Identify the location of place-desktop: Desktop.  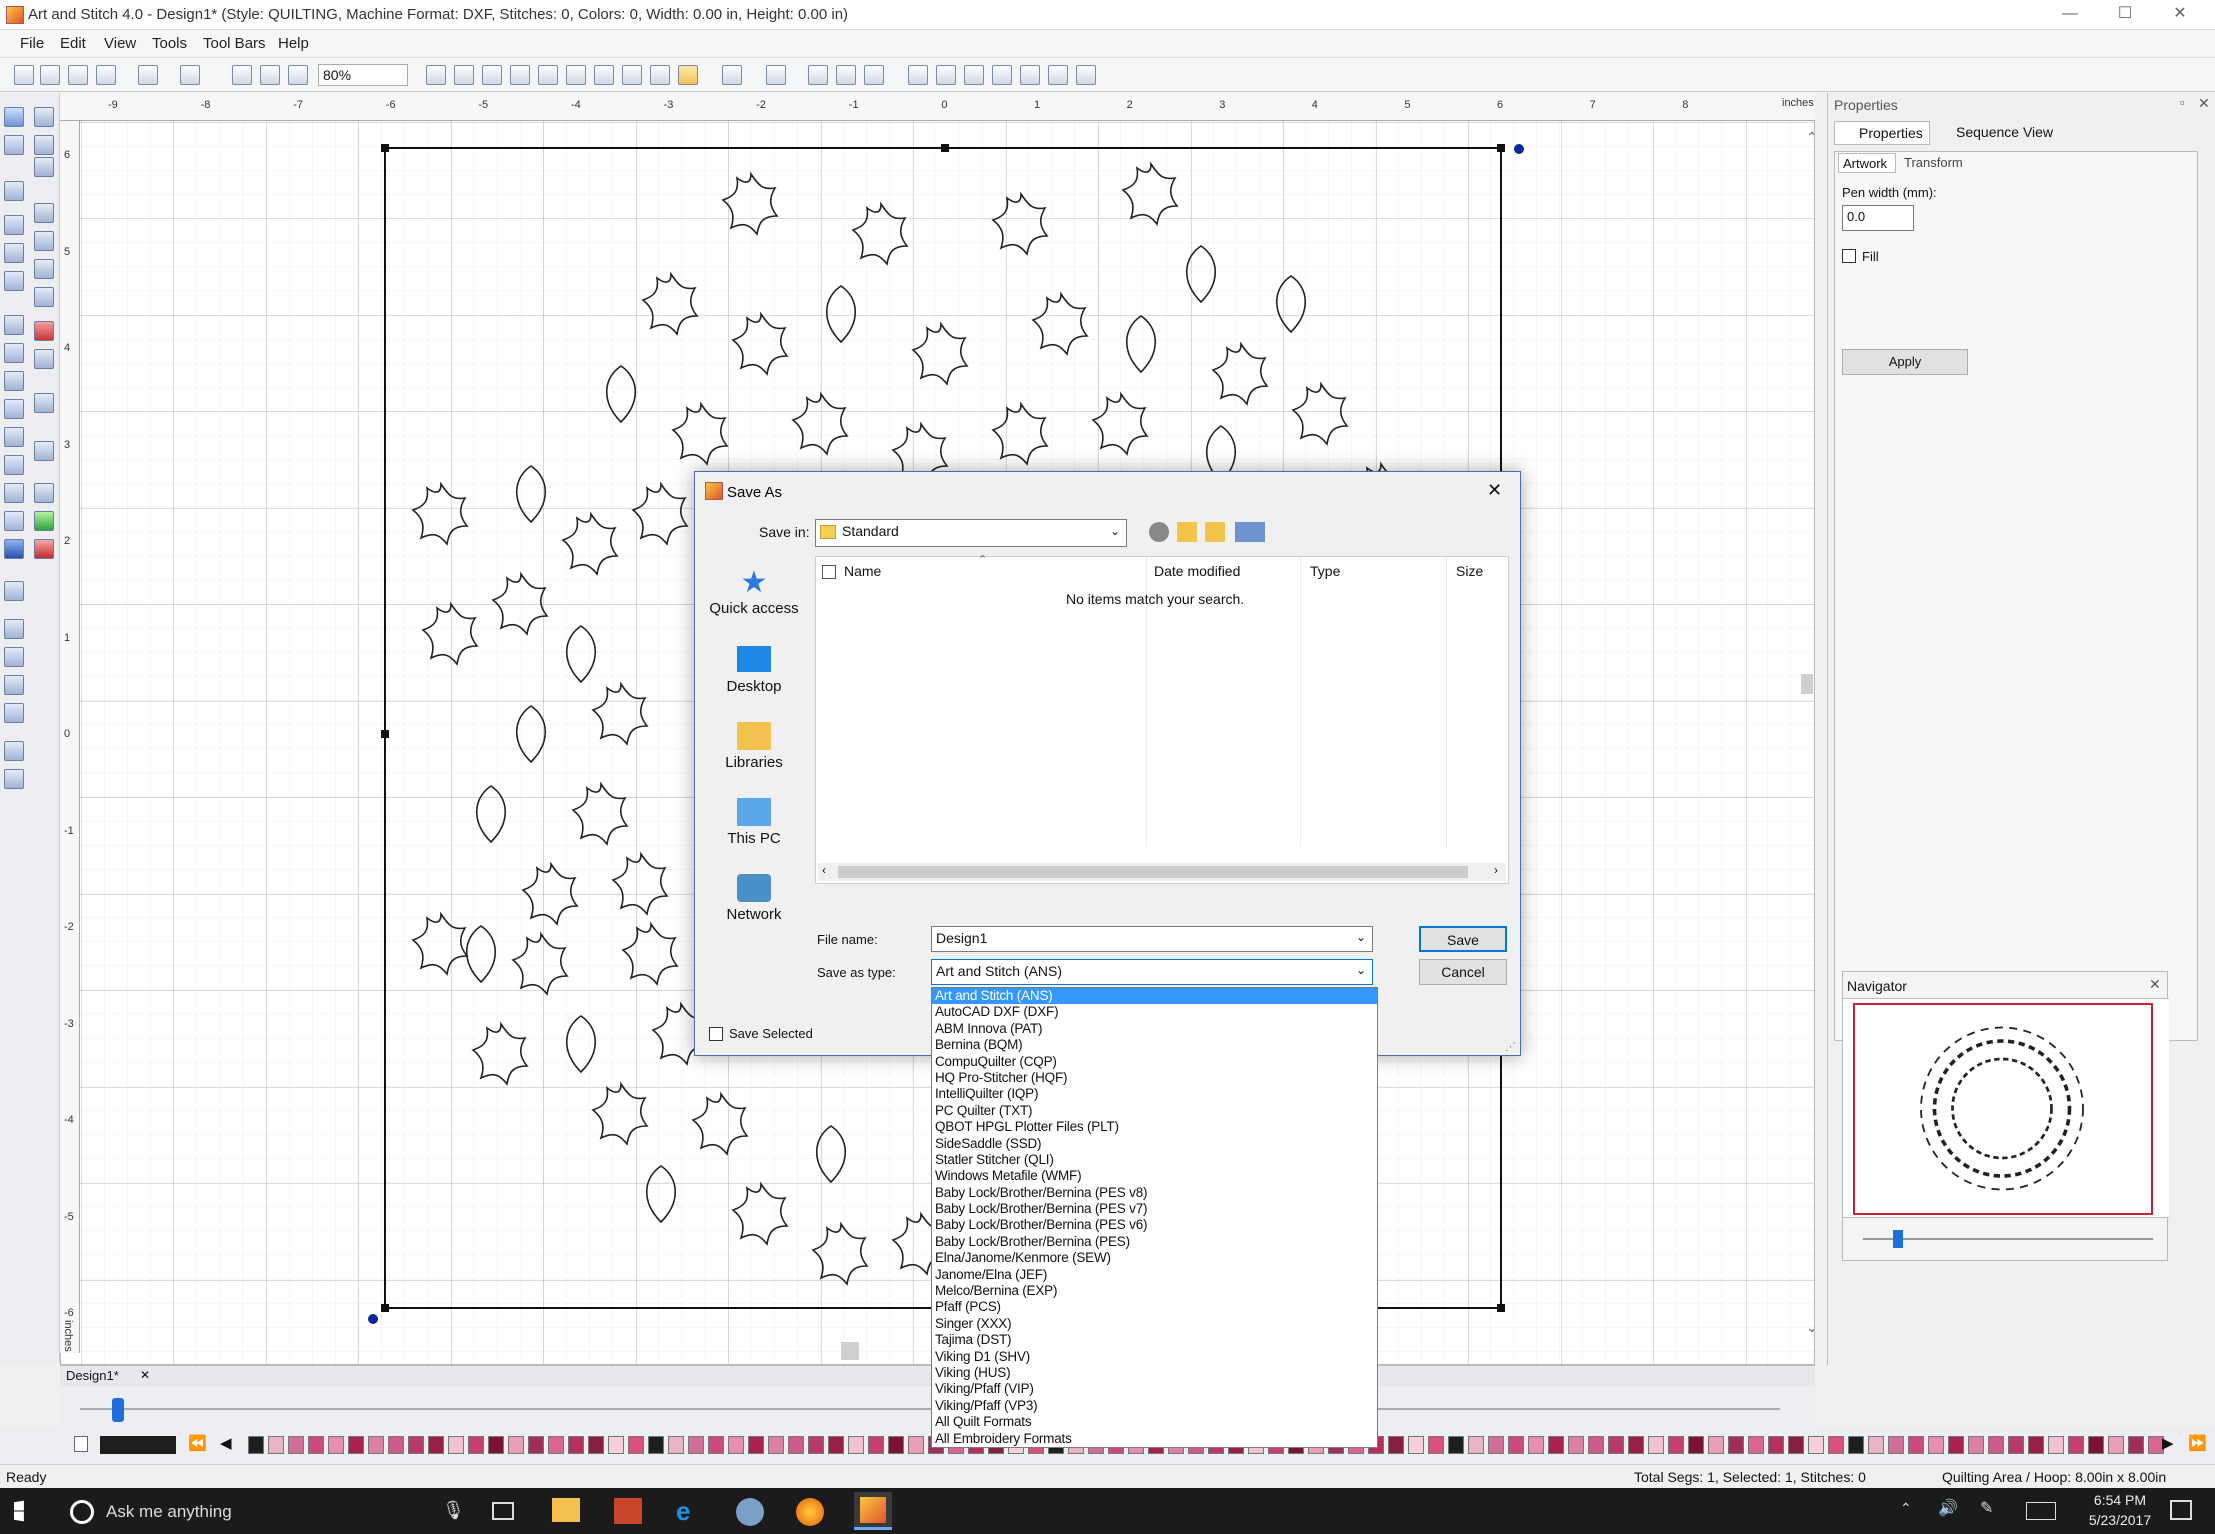
(754, 669).